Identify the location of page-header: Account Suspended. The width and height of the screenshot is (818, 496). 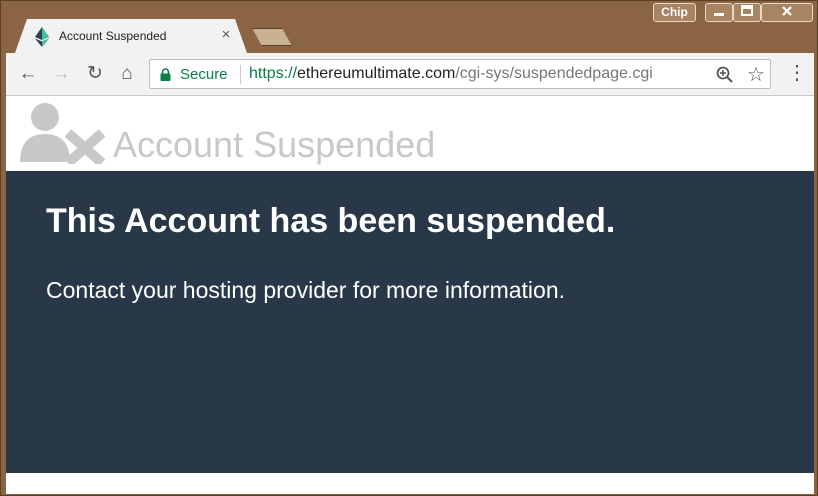
(410, 133).